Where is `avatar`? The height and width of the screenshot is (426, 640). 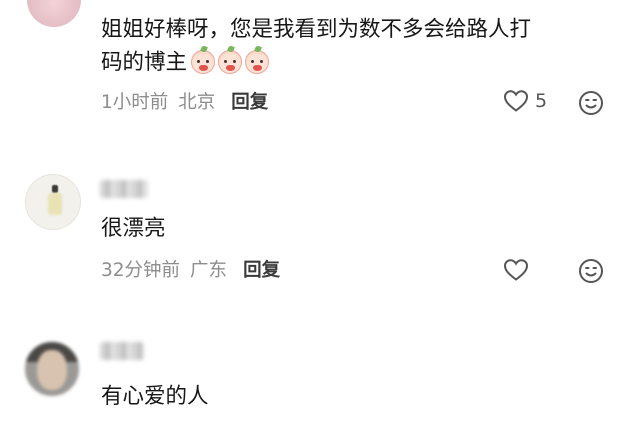 avatar is located at coordinates (52, 369).